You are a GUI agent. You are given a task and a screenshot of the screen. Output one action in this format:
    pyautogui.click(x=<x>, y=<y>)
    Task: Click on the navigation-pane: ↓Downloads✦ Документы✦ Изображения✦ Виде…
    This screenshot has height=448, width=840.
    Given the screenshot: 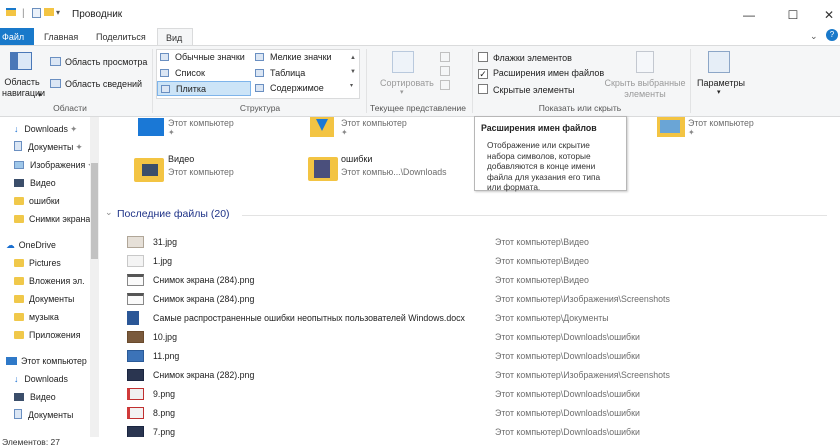 What is the action you would take?
    pyautogui.click(x=45, y=277)
    